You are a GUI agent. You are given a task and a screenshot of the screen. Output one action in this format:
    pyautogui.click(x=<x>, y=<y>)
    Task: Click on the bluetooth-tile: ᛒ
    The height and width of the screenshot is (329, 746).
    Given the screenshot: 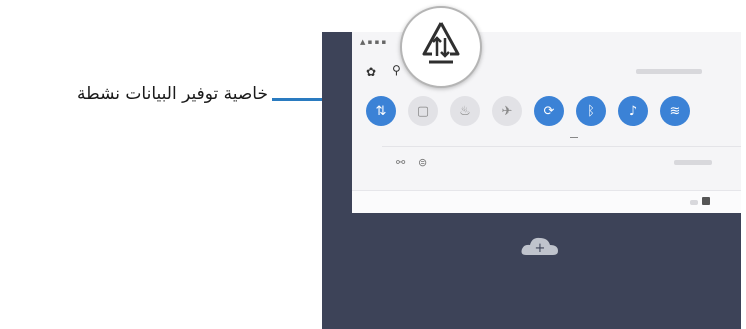 What is the action you would take?
    pyautogui.click(x=591, y=111)
    